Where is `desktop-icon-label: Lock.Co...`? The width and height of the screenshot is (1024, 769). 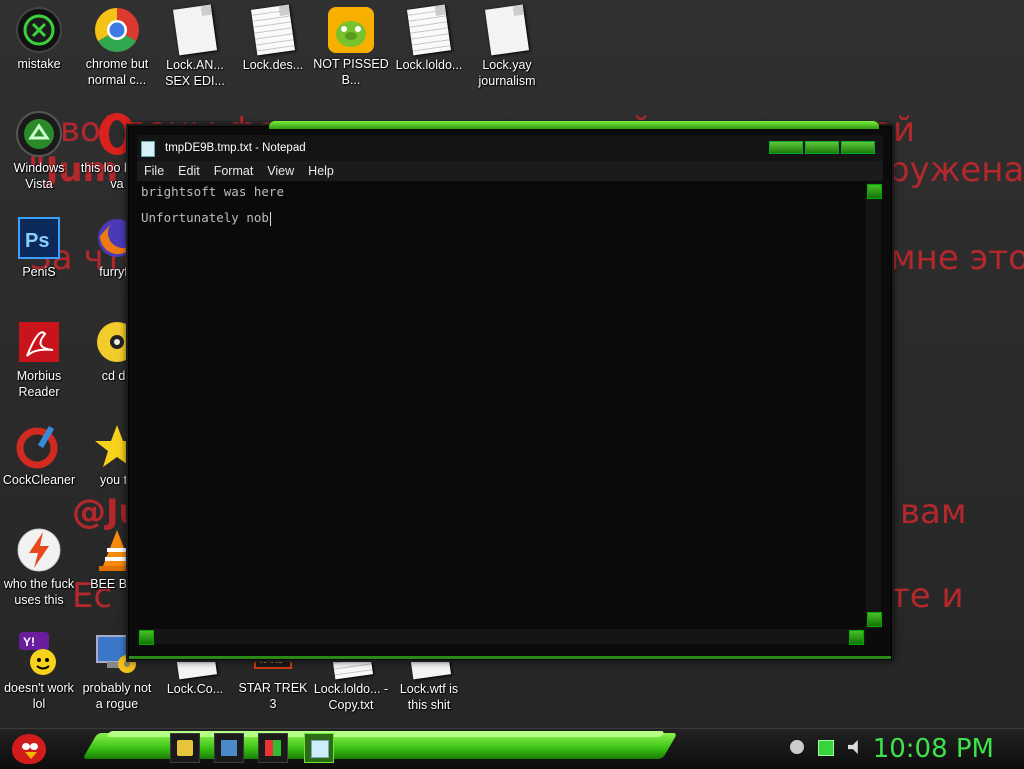 desktop-icon-label: Lock.Co... is located at coordinates (195, 689).